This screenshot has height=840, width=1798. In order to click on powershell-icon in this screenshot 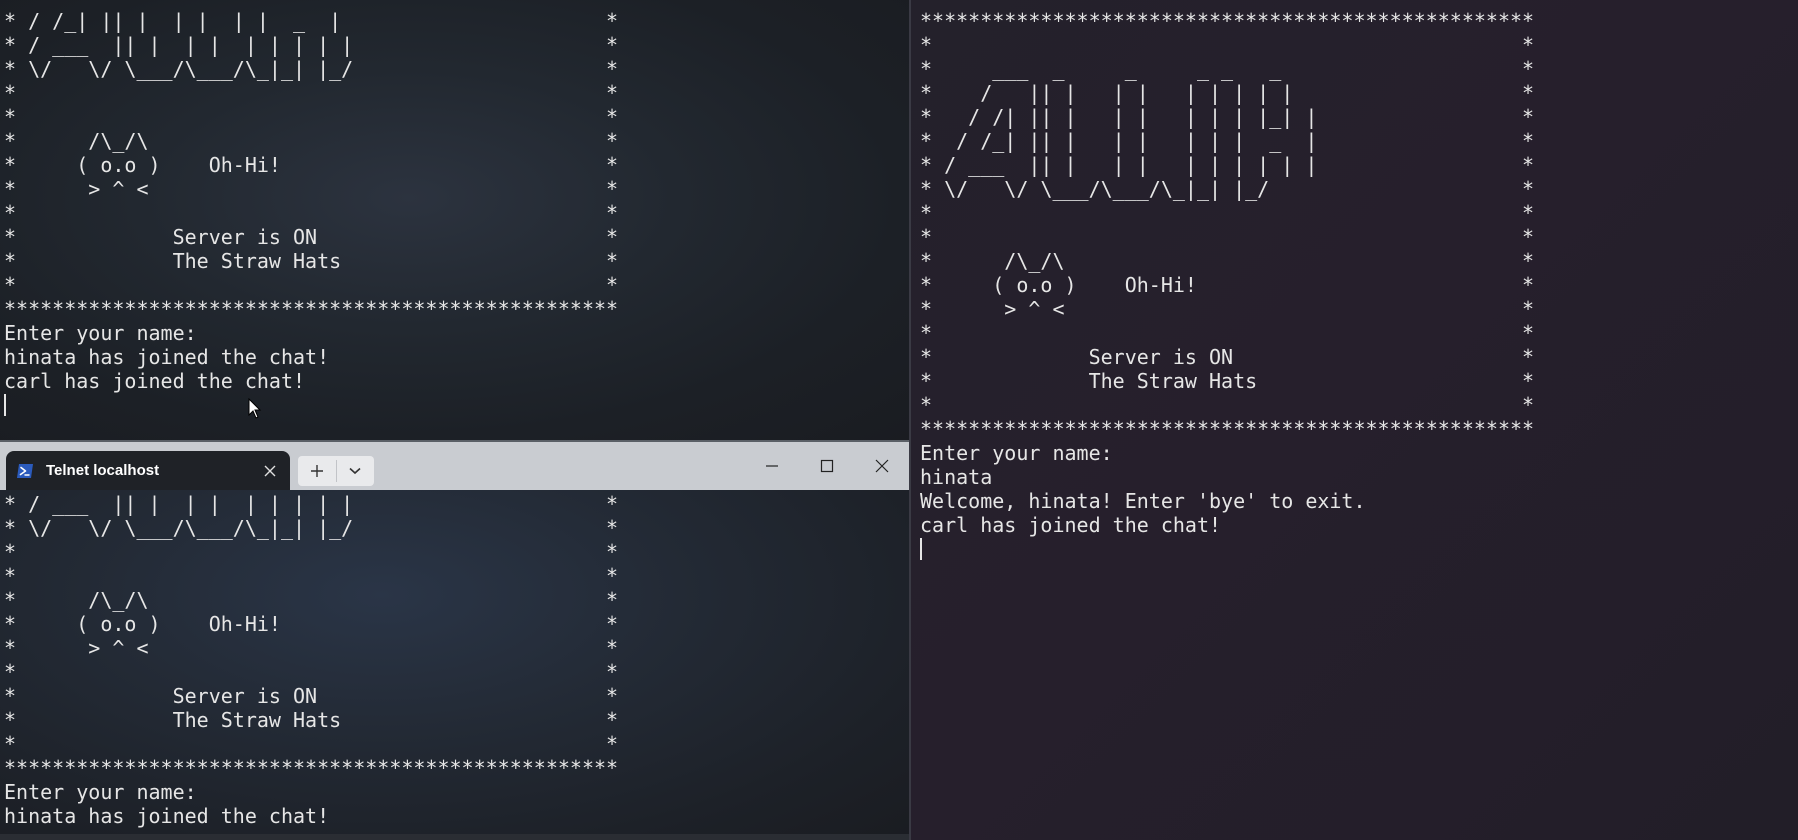, I will do `click(25, 470)`.